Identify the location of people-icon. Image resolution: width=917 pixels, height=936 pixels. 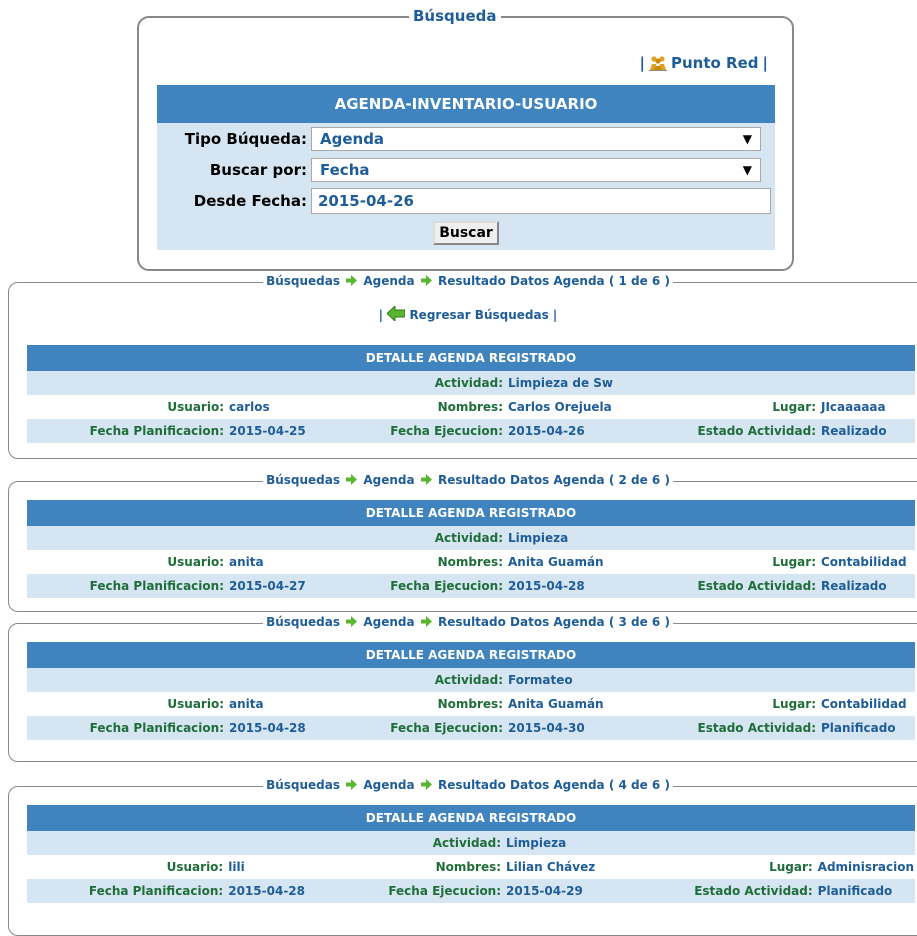
(658, 63).